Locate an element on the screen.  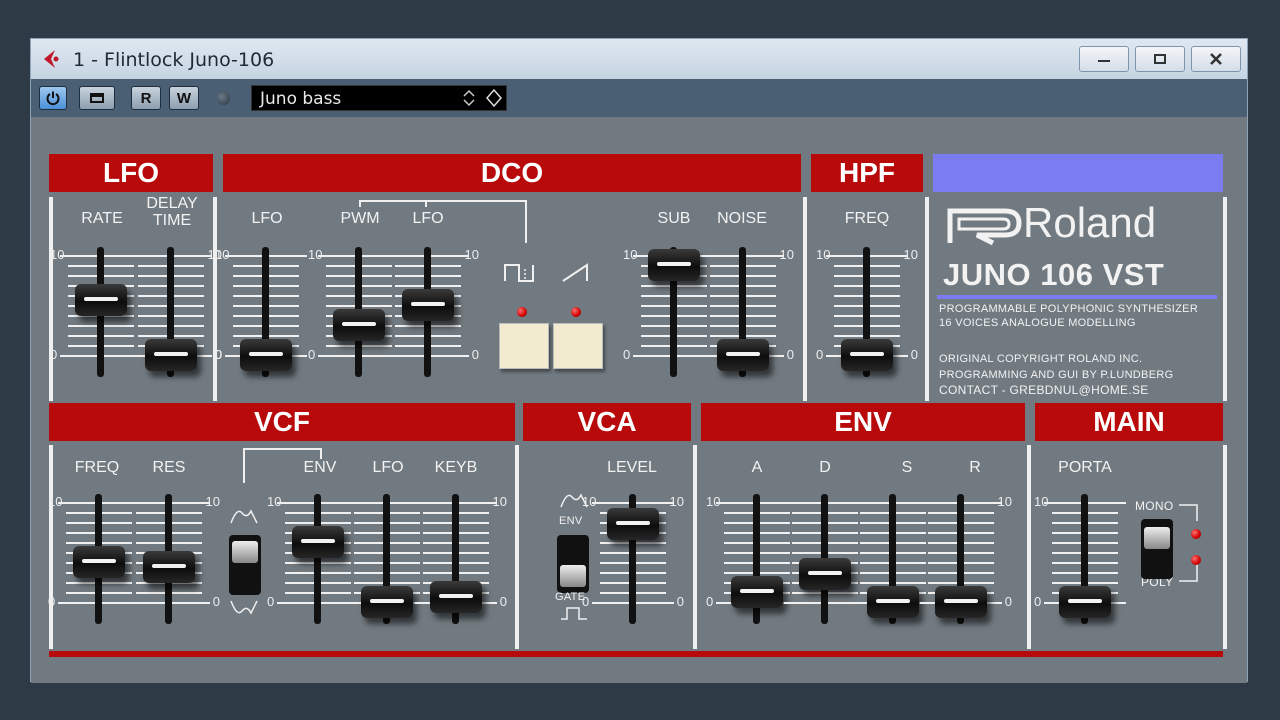
activity-led is located at coordinates (223, 98).